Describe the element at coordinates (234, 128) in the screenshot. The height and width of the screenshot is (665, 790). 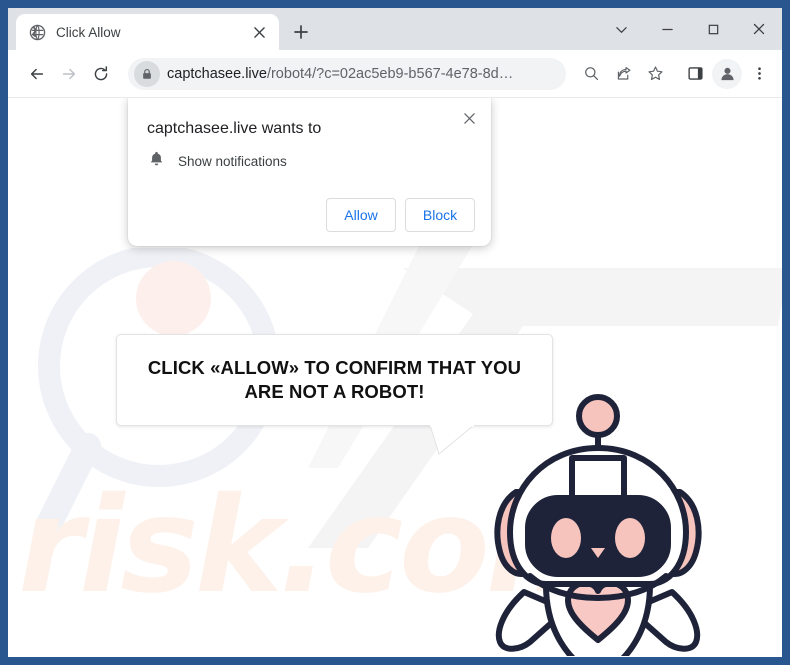
I see `dialog-title: captchasee.live wants to` at that location.